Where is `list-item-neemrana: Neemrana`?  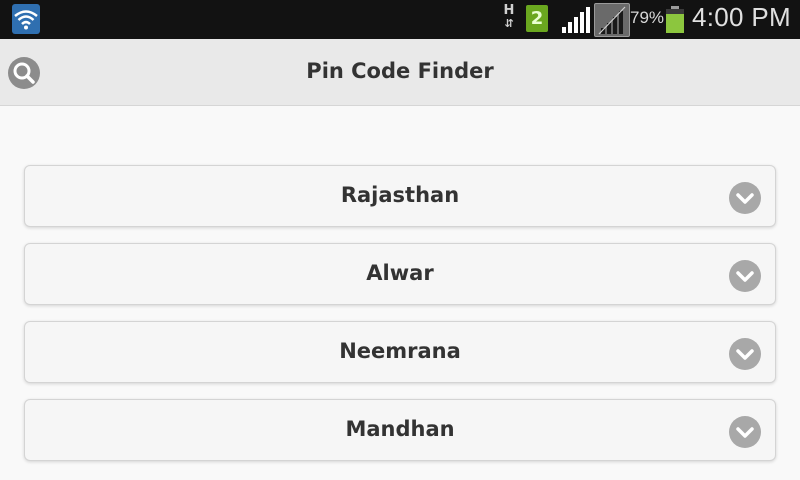 list-item-neemrana: Neemrana is located at coordinates (400, 352).